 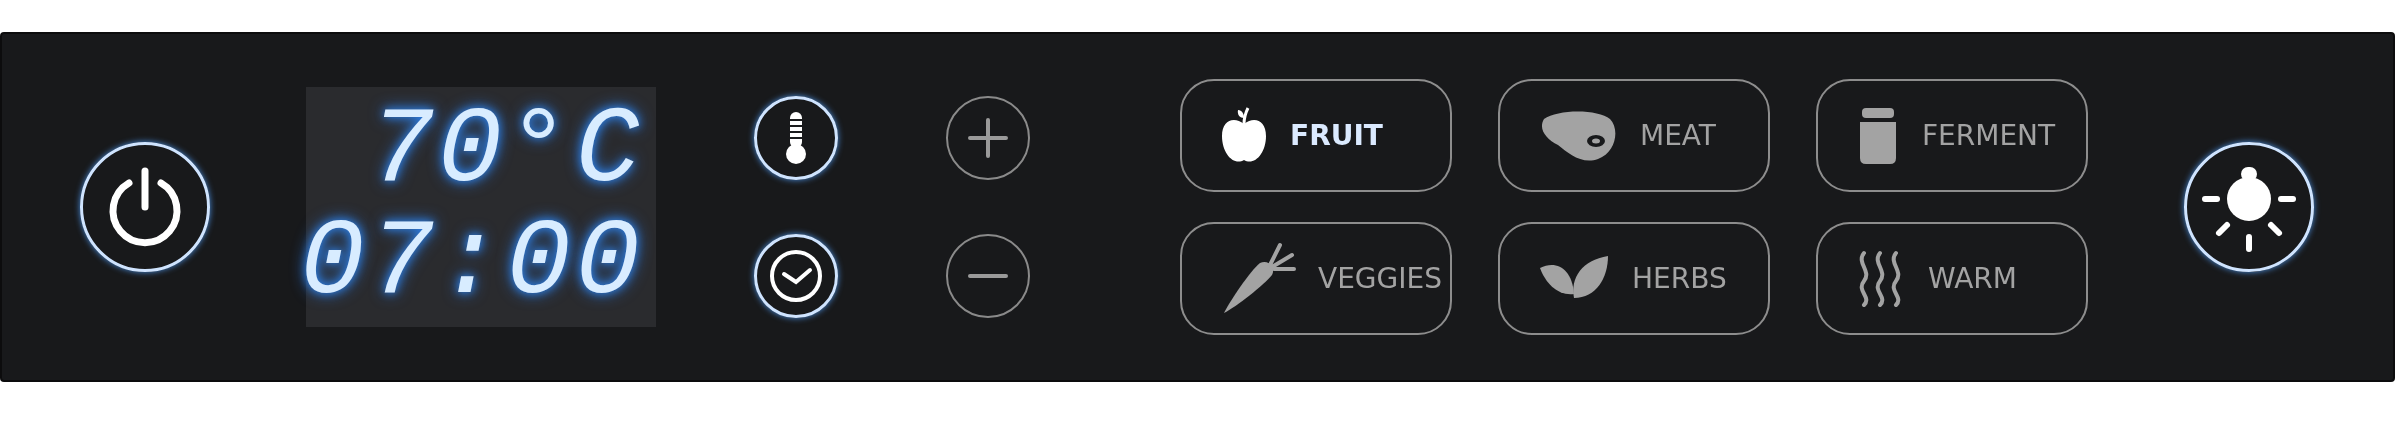 I want to click on mode-button: WARM, so click(x=1952, y=278).